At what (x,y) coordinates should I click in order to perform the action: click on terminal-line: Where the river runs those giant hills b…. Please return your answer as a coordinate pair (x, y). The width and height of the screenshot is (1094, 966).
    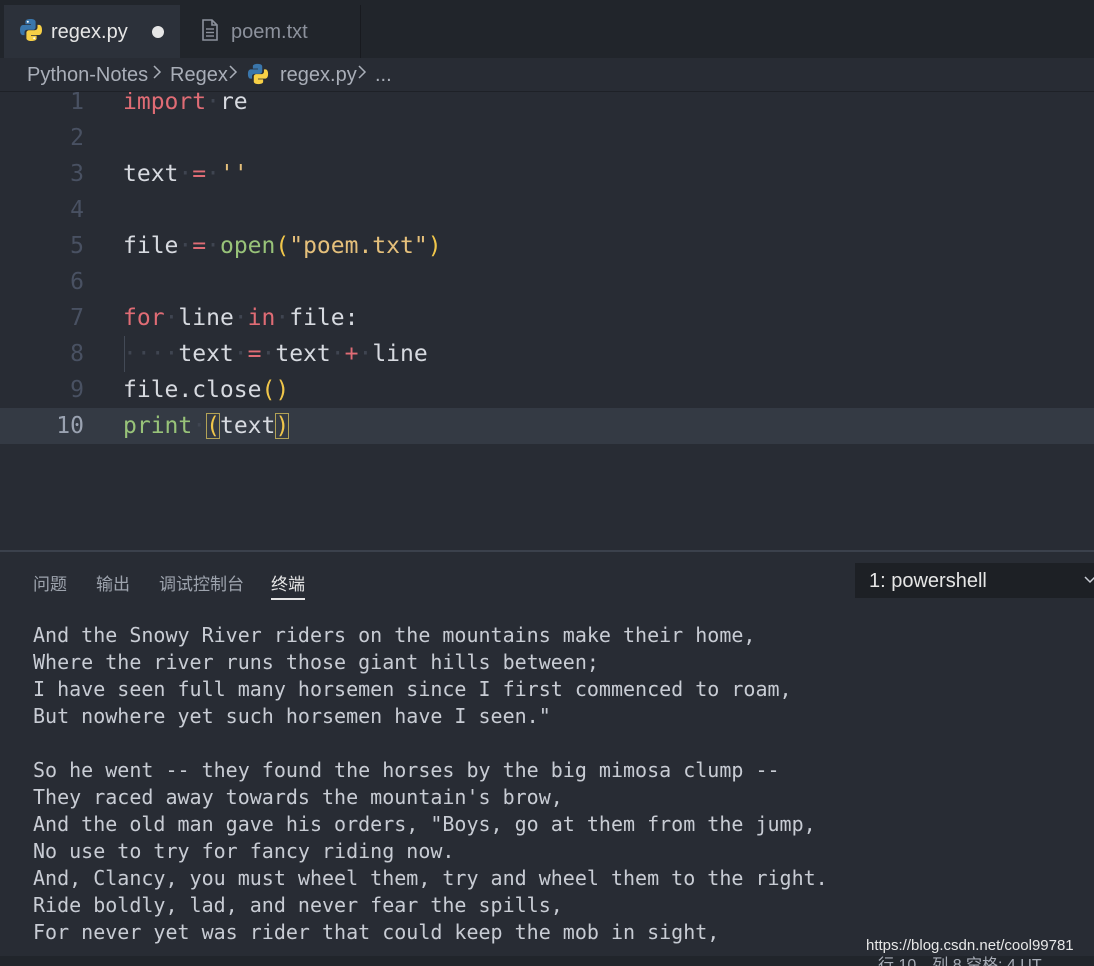
    Looking at the image, I should click on (316, 662).